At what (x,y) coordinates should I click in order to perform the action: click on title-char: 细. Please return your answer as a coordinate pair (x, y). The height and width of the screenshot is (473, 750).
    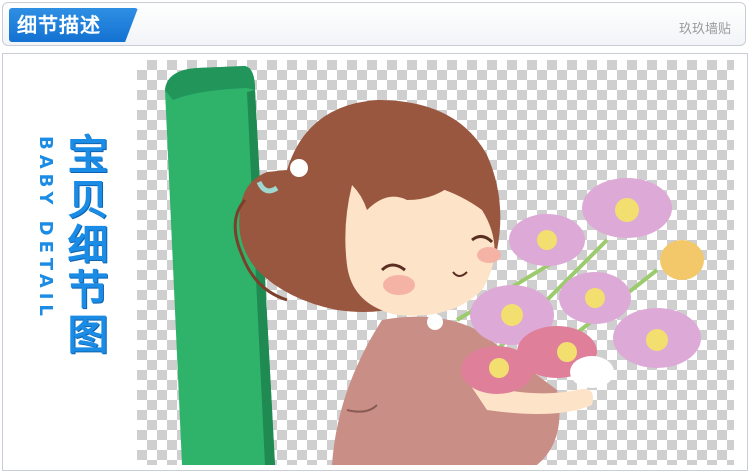
    Looking at the image, I should click on (88, 245).